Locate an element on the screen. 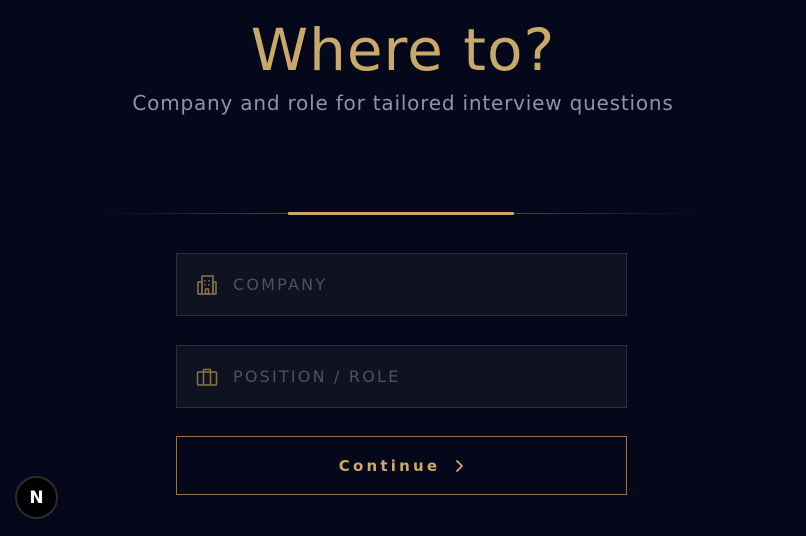  page-title: Where to? is located at coordinates (403, 50).